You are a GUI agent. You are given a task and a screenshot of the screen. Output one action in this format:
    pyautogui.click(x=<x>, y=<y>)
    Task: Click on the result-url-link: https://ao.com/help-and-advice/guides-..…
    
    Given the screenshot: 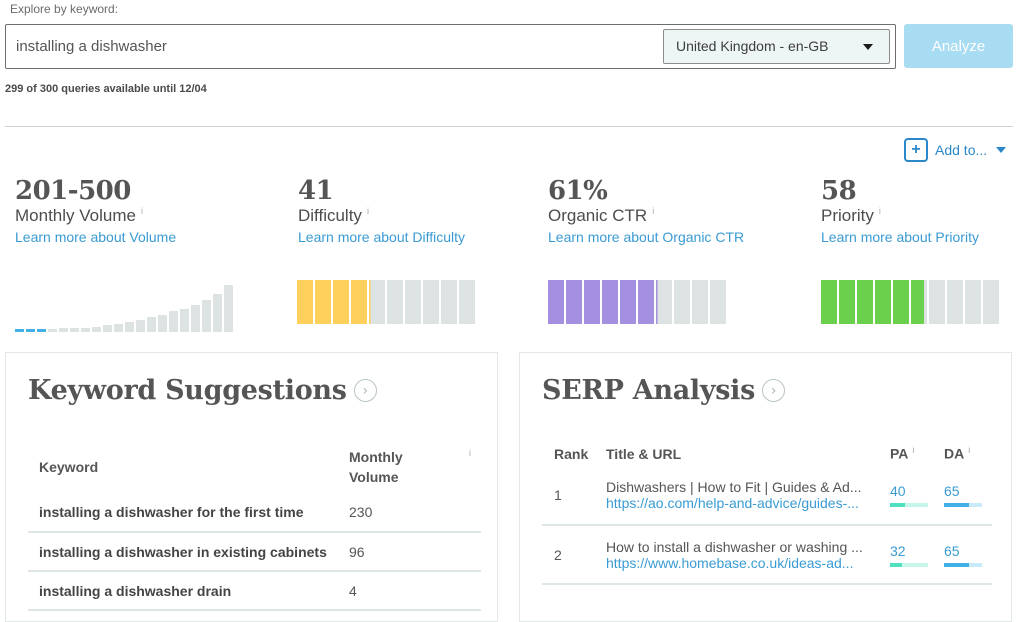 What is the action you would take?
    pyautogui.click(x=742, y=503)
    